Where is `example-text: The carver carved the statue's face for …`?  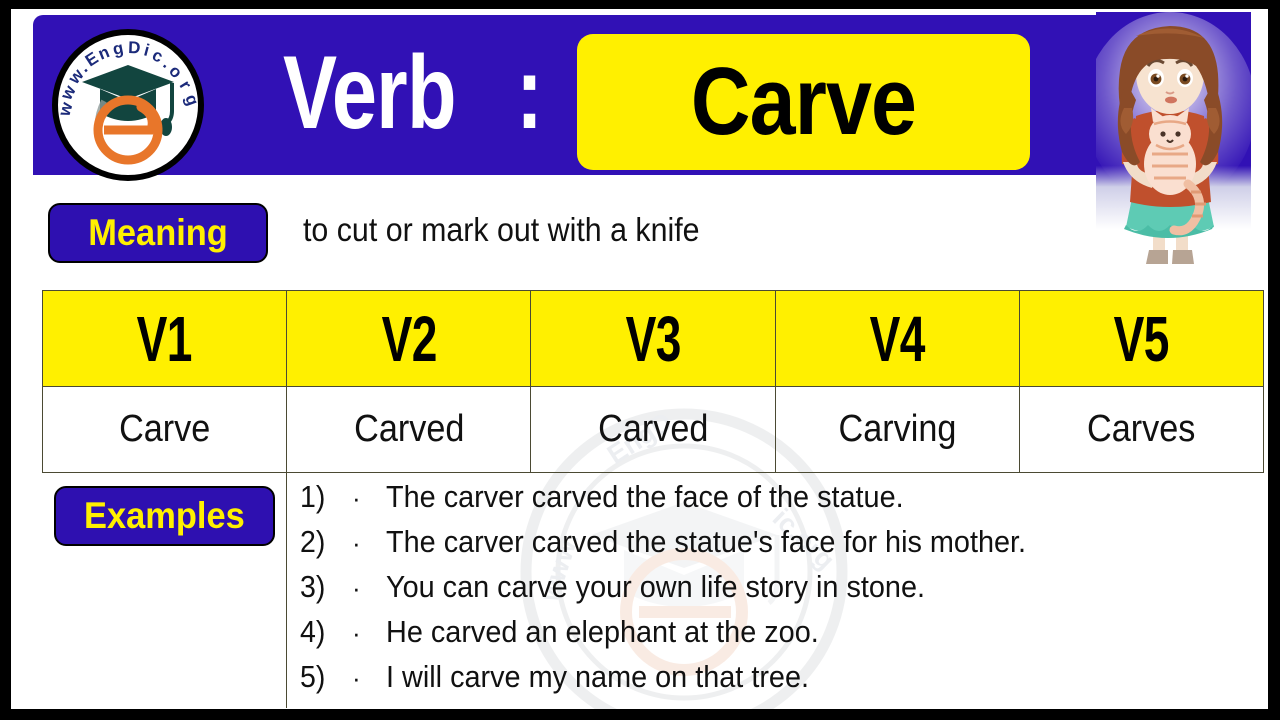
example-text: The carver carved the statue's face for … is located at coordinates (706, 541).